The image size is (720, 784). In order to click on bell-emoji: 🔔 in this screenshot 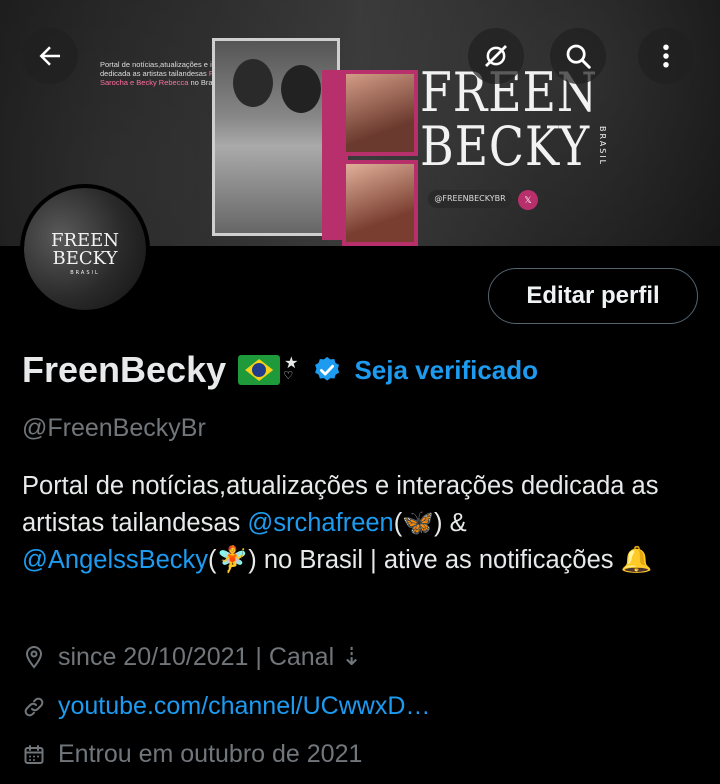, I will do `click(636, 560)`.